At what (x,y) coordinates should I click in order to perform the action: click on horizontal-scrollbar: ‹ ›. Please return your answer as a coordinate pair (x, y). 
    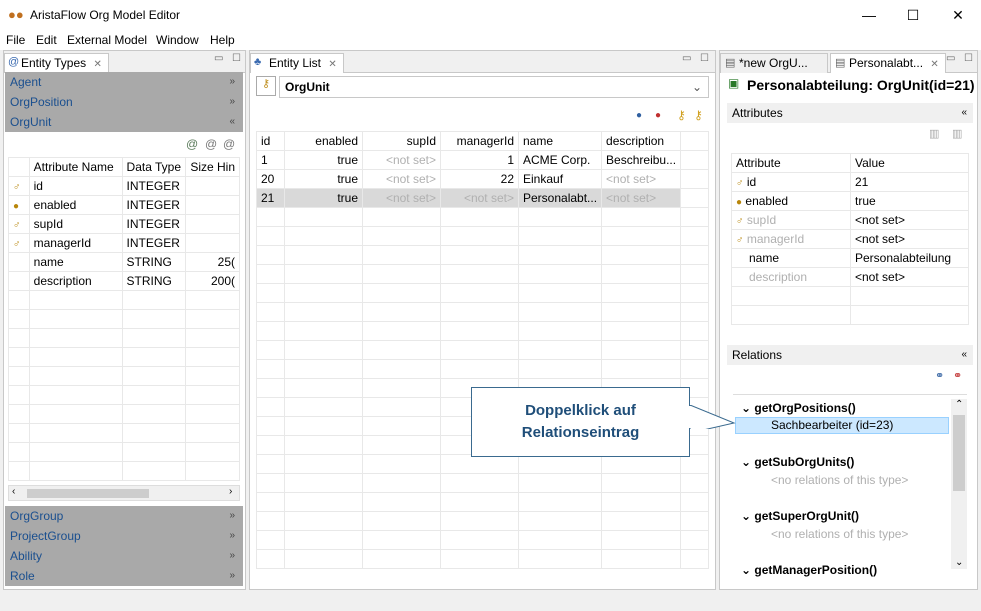
    Looking at the image, I should click on (124, 493).